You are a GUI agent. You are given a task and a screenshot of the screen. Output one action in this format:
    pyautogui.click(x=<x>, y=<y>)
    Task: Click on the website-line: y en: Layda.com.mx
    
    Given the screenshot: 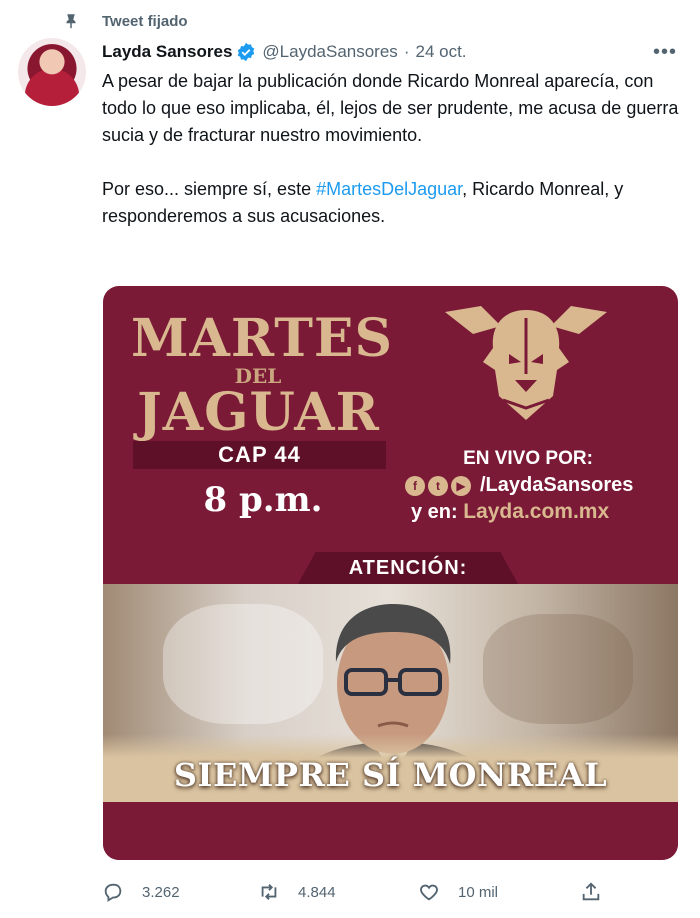 What is the action you would take?
    pyautogui.click(x=510, y=512)
    